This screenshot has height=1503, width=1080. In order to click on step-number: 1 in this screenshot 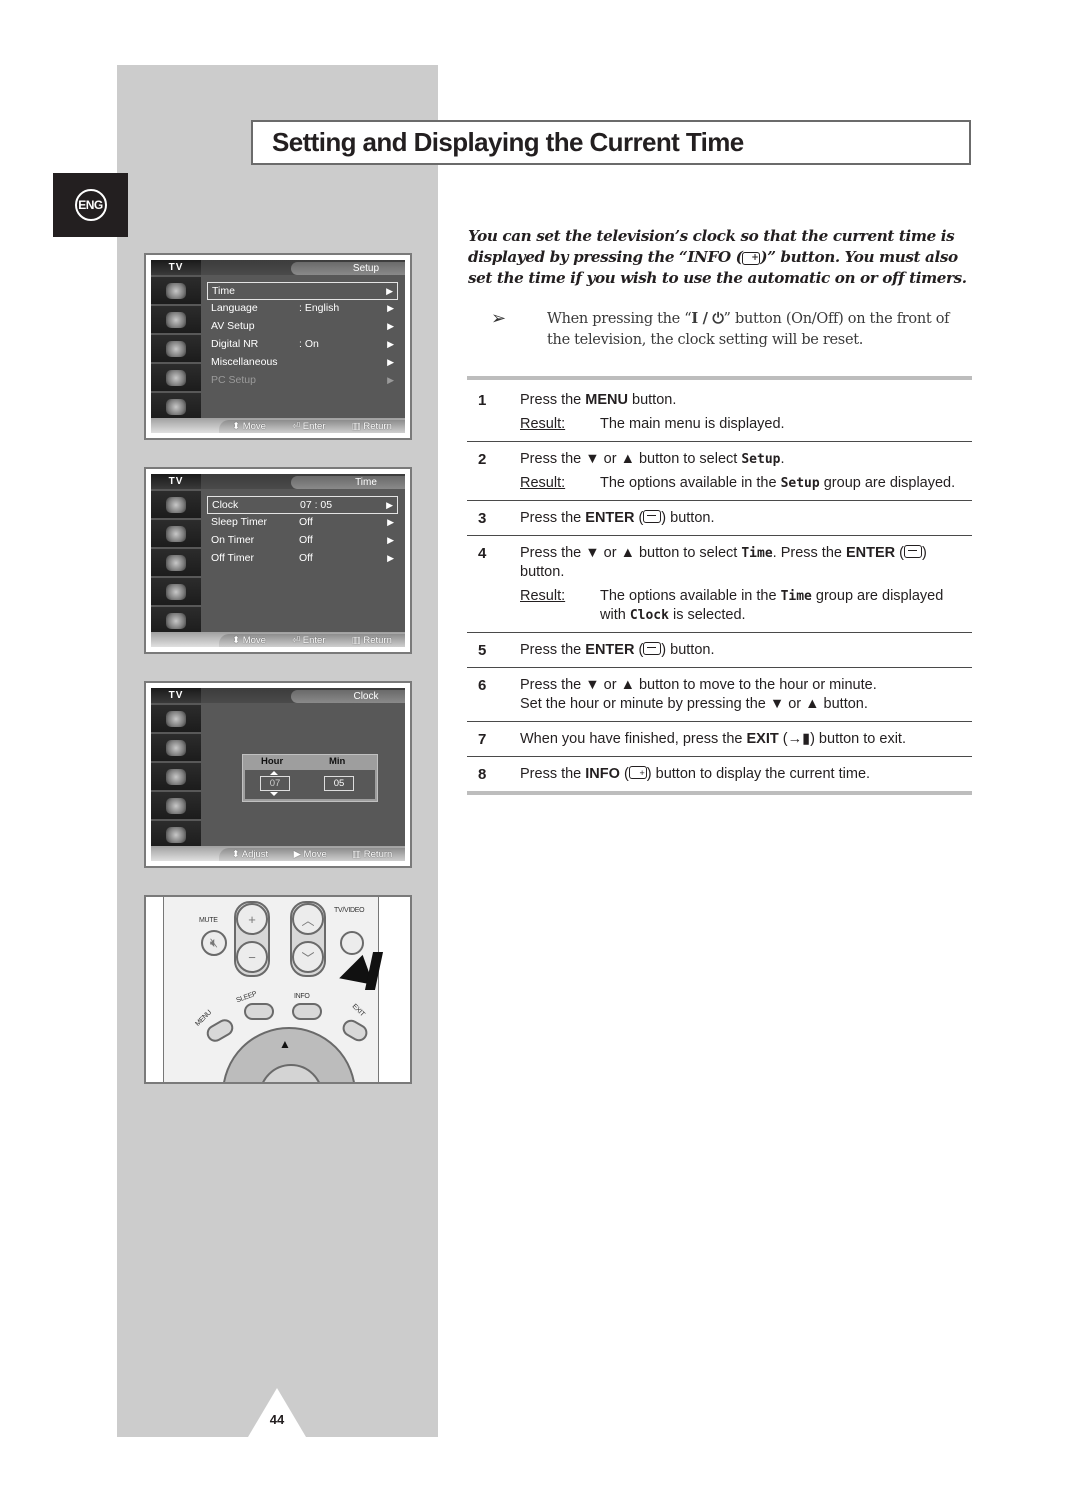, I will do `click(482, 400)`.